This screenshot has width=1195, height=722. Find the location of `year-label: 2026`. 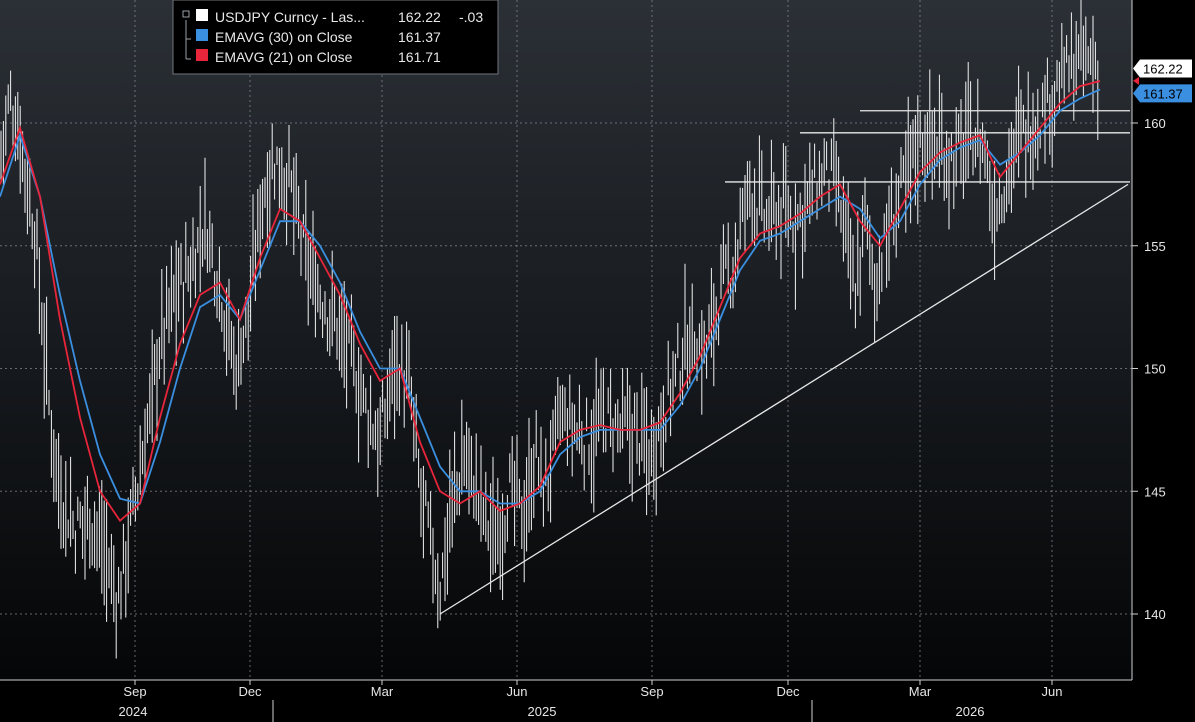

year-label: 2026 is located at coordinates (970, 711).